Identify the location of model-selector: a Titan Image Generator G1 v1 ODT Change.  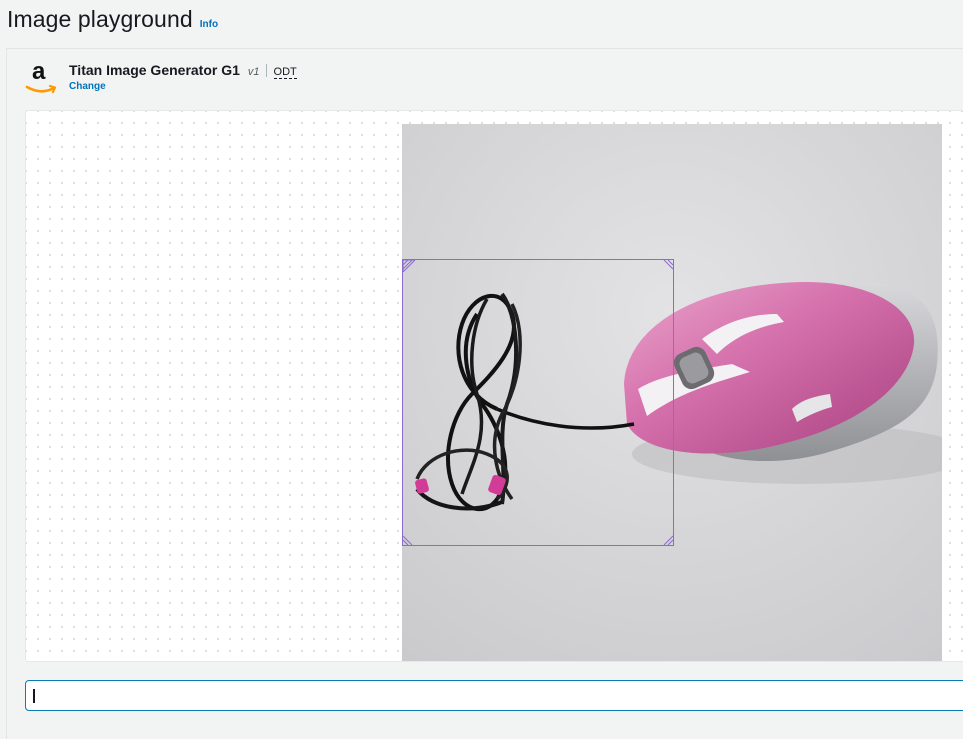
(161, 77).